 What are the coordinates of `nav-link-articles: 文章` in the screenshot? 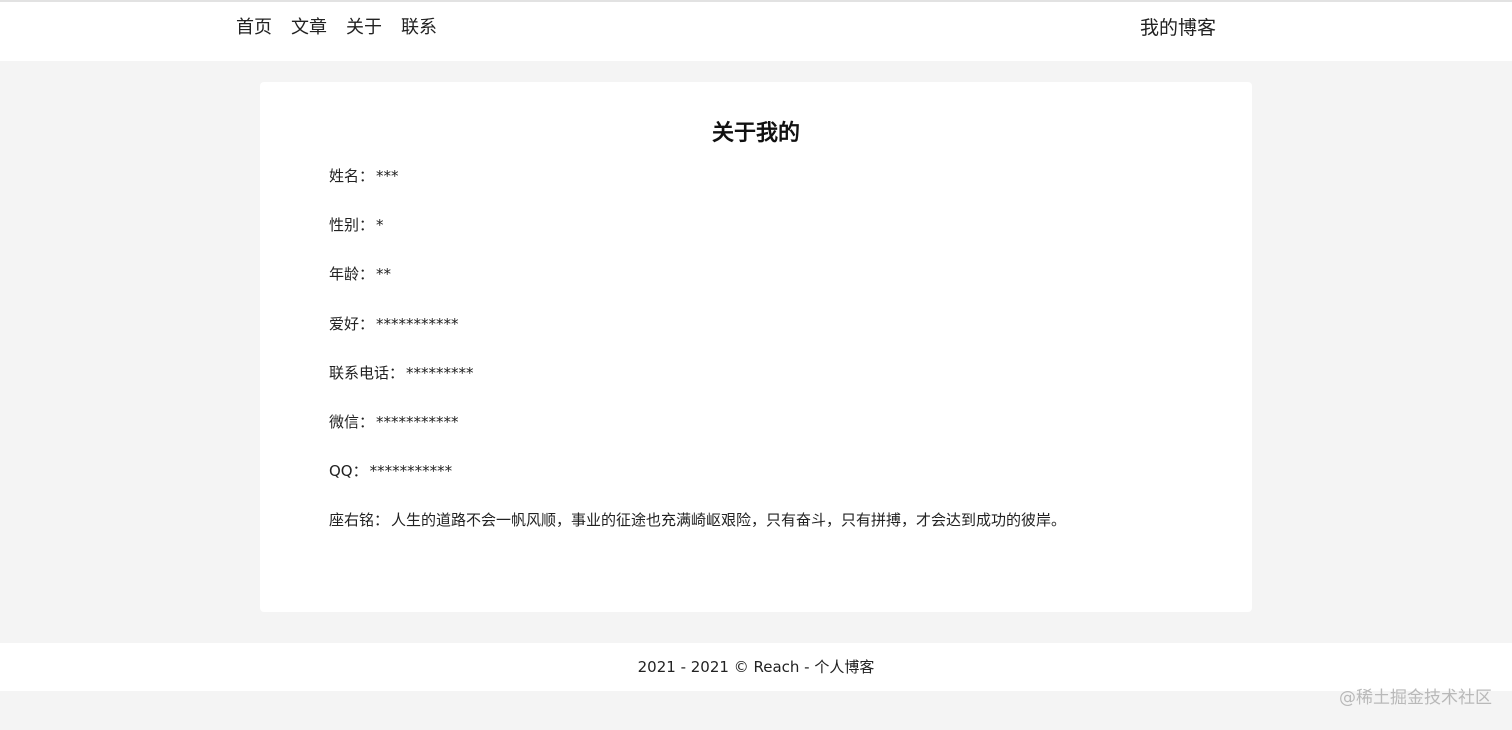 It's located at (309, 28).